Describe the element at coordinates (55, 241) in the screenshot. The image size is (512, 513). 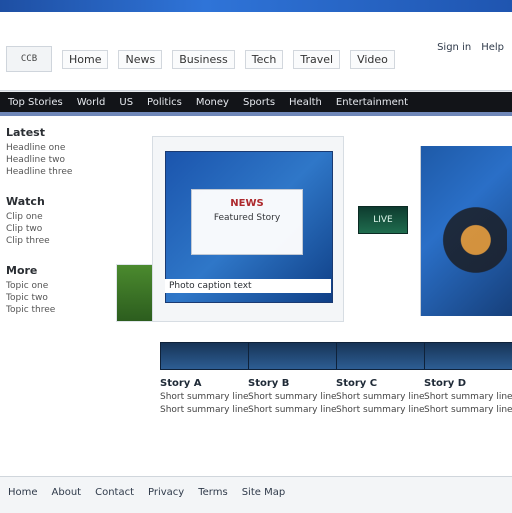
I see `sidebar-link: Clip three` at that location.